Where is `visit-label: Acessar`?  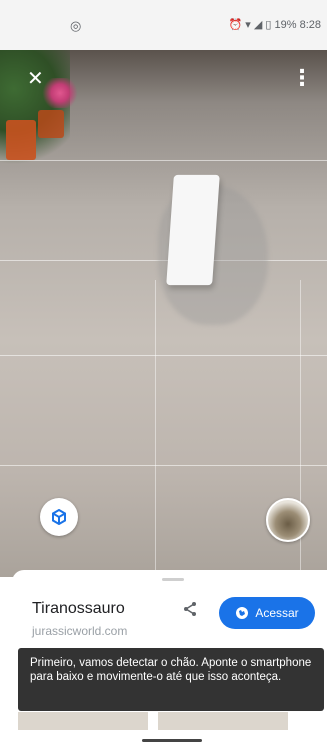 visit-label: Acessar is located at coordinates (277, 613).